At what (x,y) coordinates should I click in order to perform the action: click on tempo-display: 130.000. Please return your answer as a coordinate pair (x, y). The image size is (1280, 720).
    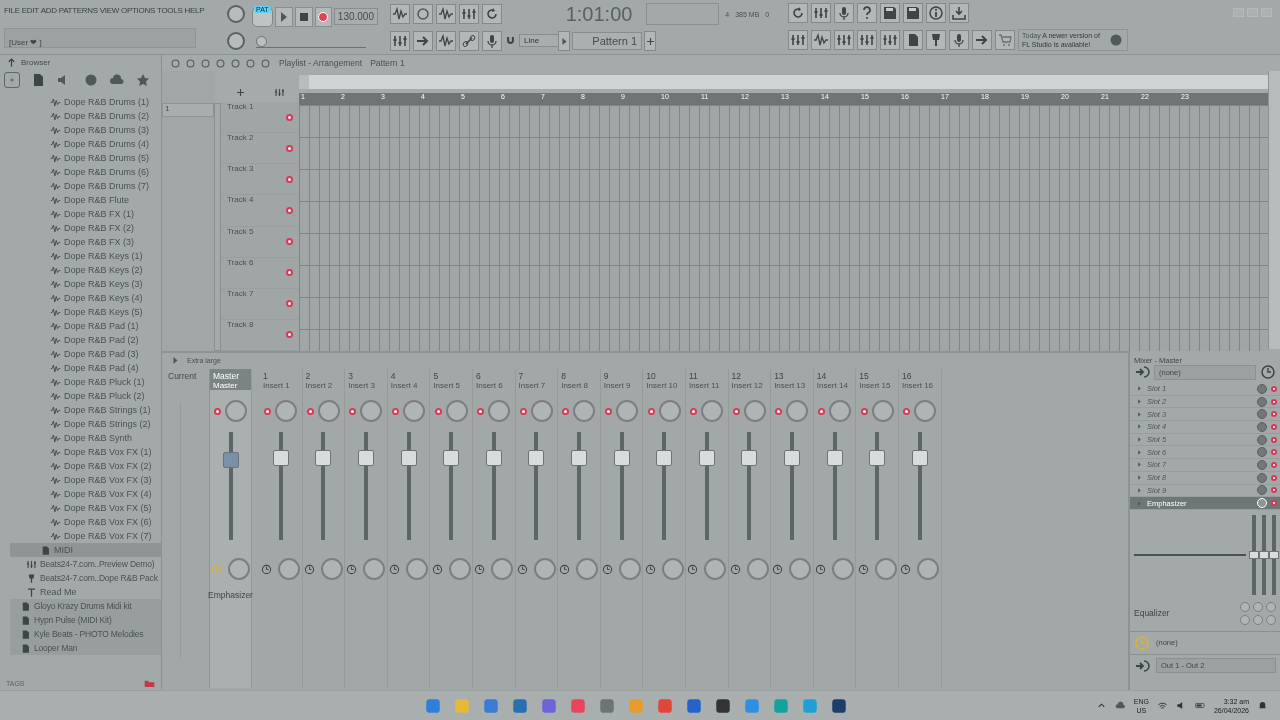
    Looking at the image, I should click on (355, 16).